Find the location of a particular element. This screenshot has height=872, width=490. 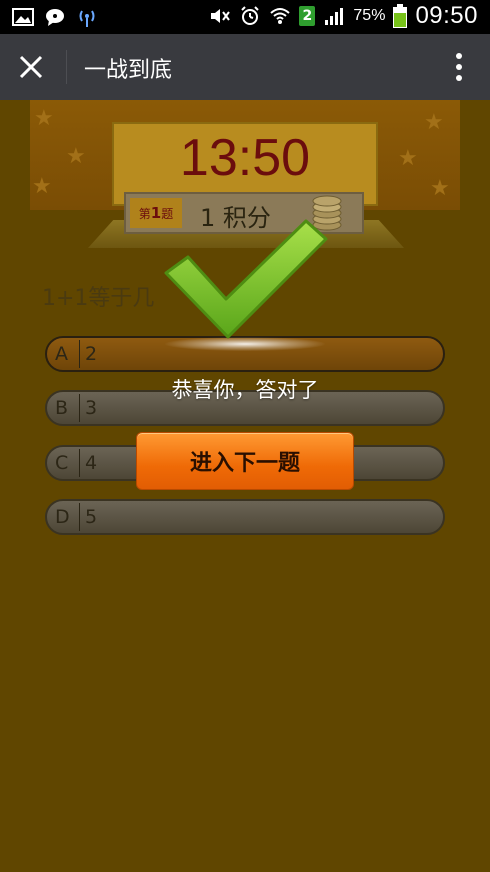

chat-bubble-icon is located at coordinates (55, 17).